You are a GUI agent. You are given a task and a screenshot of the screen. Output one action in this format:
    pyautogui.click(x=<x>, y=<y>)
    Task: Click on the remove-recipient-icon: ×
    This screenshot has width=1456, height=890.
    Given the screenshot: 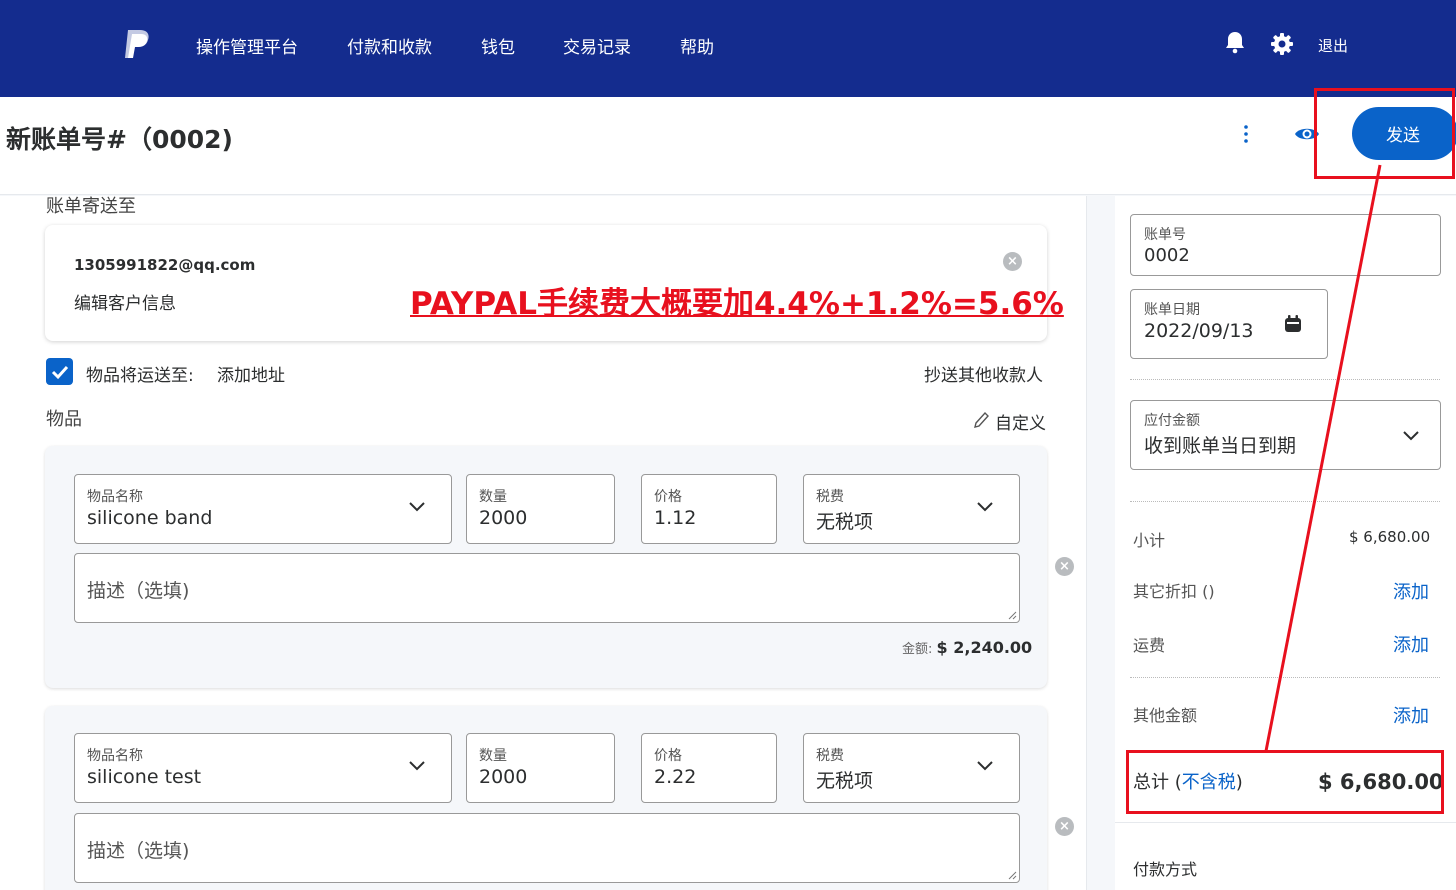 What is the action you would take?
    pyautogui.click(x=1012, y=261)
    